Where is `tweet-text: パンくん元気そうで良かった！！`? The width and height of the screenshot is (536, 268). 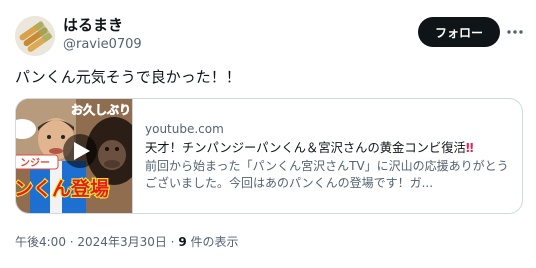
tweet-text: パンくん元気そうで良かった！！ is located at coordinates (128, 77).